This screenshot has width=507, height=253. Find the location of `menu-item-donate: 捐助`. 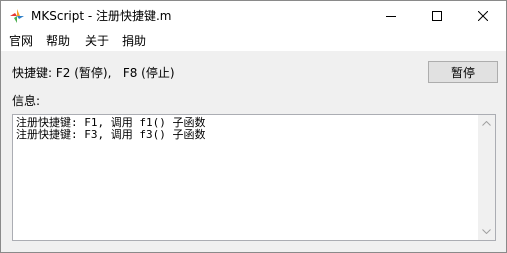

menu-item-donate: 捐助 is located at coordinates (134, 41).